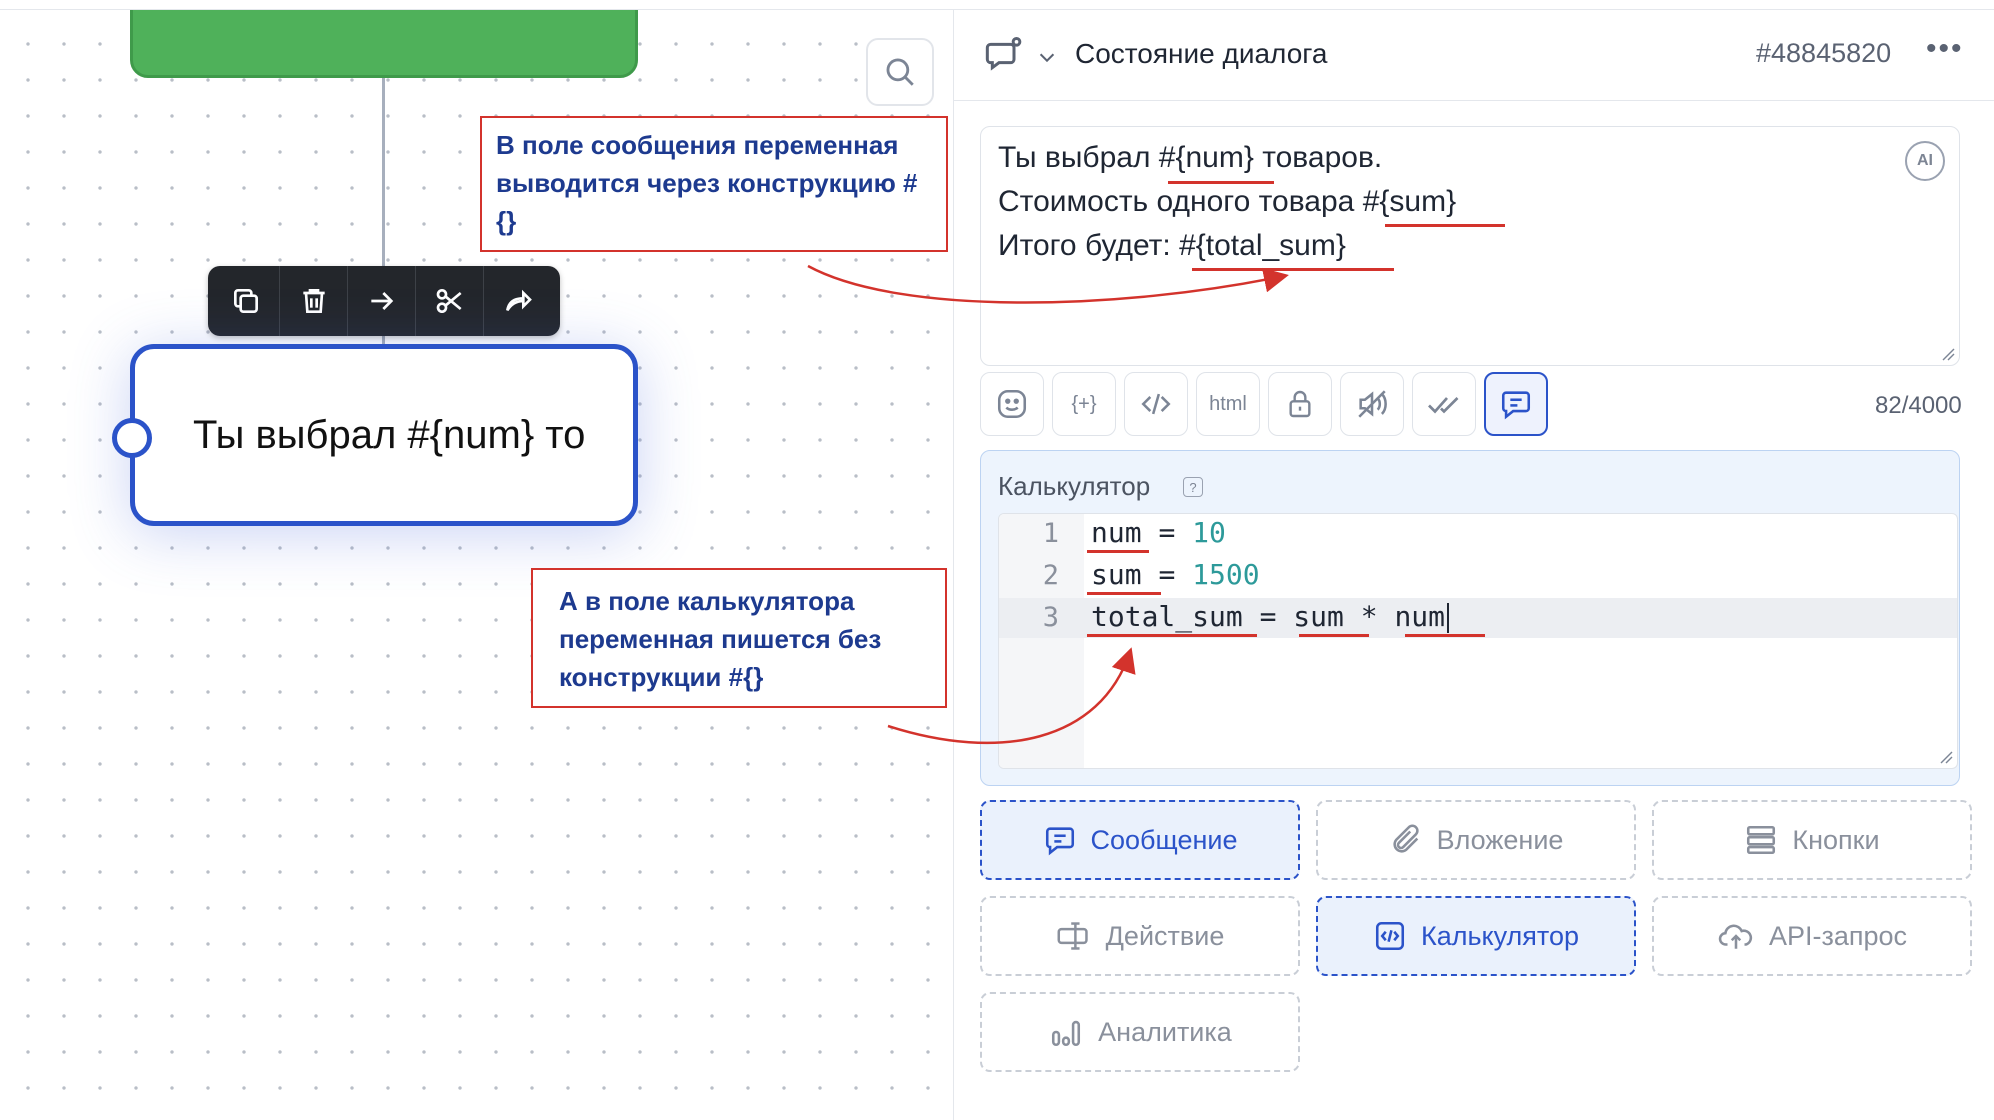 The width and height of the screenshot is (1994, 1120). I want to click on block-message-button: Сообщение, so click(1140, 840).